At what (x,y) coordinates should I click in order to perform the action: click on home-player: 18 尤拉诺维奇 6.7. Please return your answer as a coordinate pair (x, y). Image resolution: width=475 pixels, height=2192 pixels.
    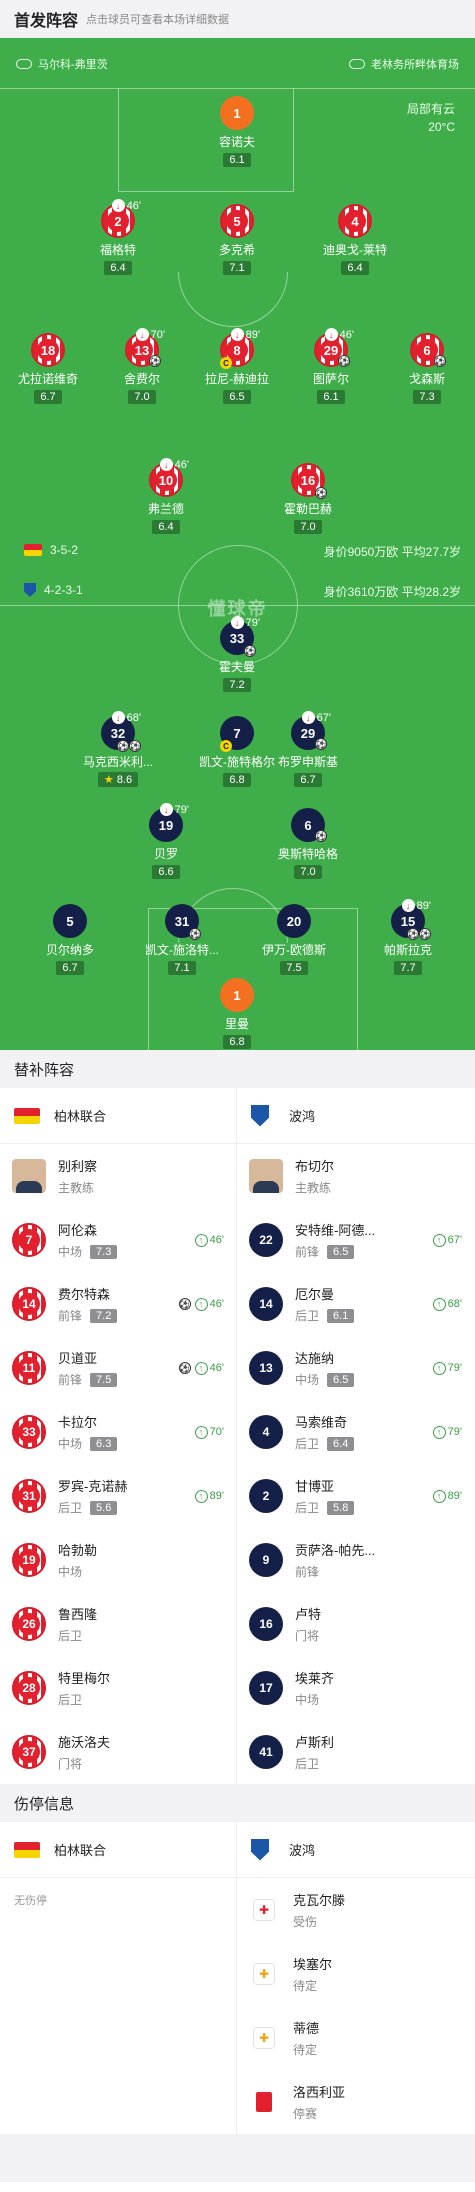
    Looking at the image, I should click on (48, 369).